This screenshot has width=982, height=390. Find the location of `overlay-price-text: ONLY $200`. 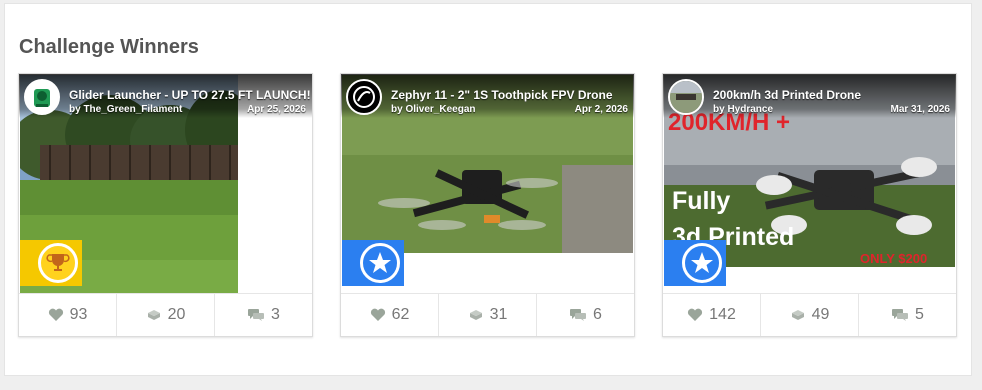

overlay-price-text: ONLY $200 is located at coordinates (893, 258).